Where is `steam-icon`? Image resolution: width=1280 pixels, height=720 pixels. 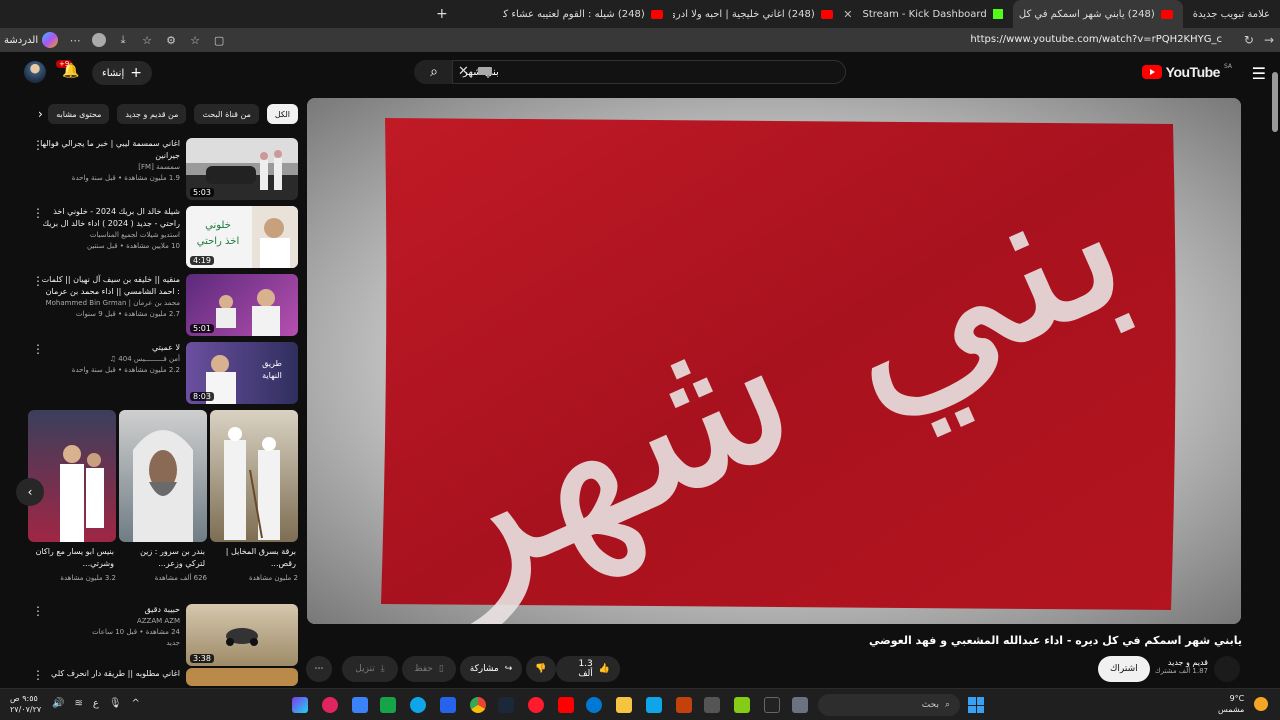 steam-icon is located at coordinates (506, 705).